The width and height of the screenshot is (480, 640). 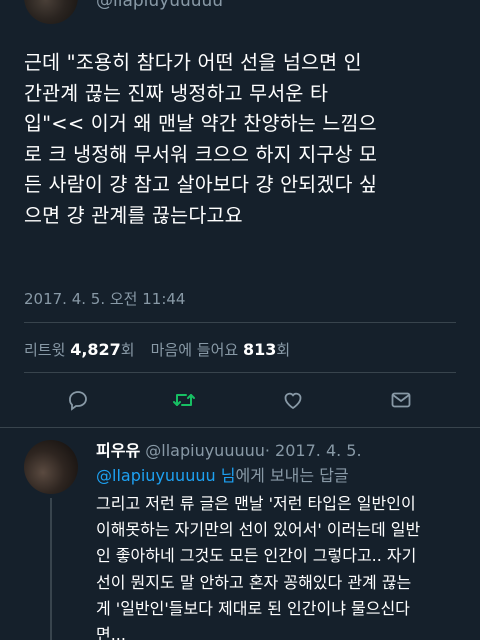 I want to click on direct-message-button, so click(x=401, y=400).